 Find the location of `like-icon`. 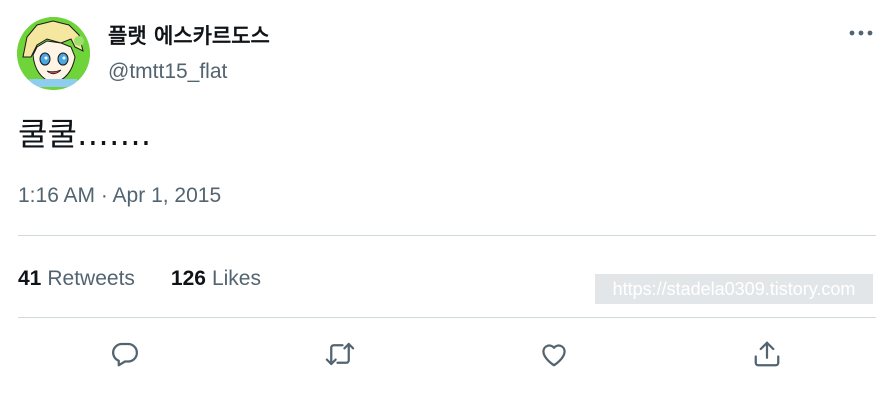

like-icon is located at coordinates (554, 355).